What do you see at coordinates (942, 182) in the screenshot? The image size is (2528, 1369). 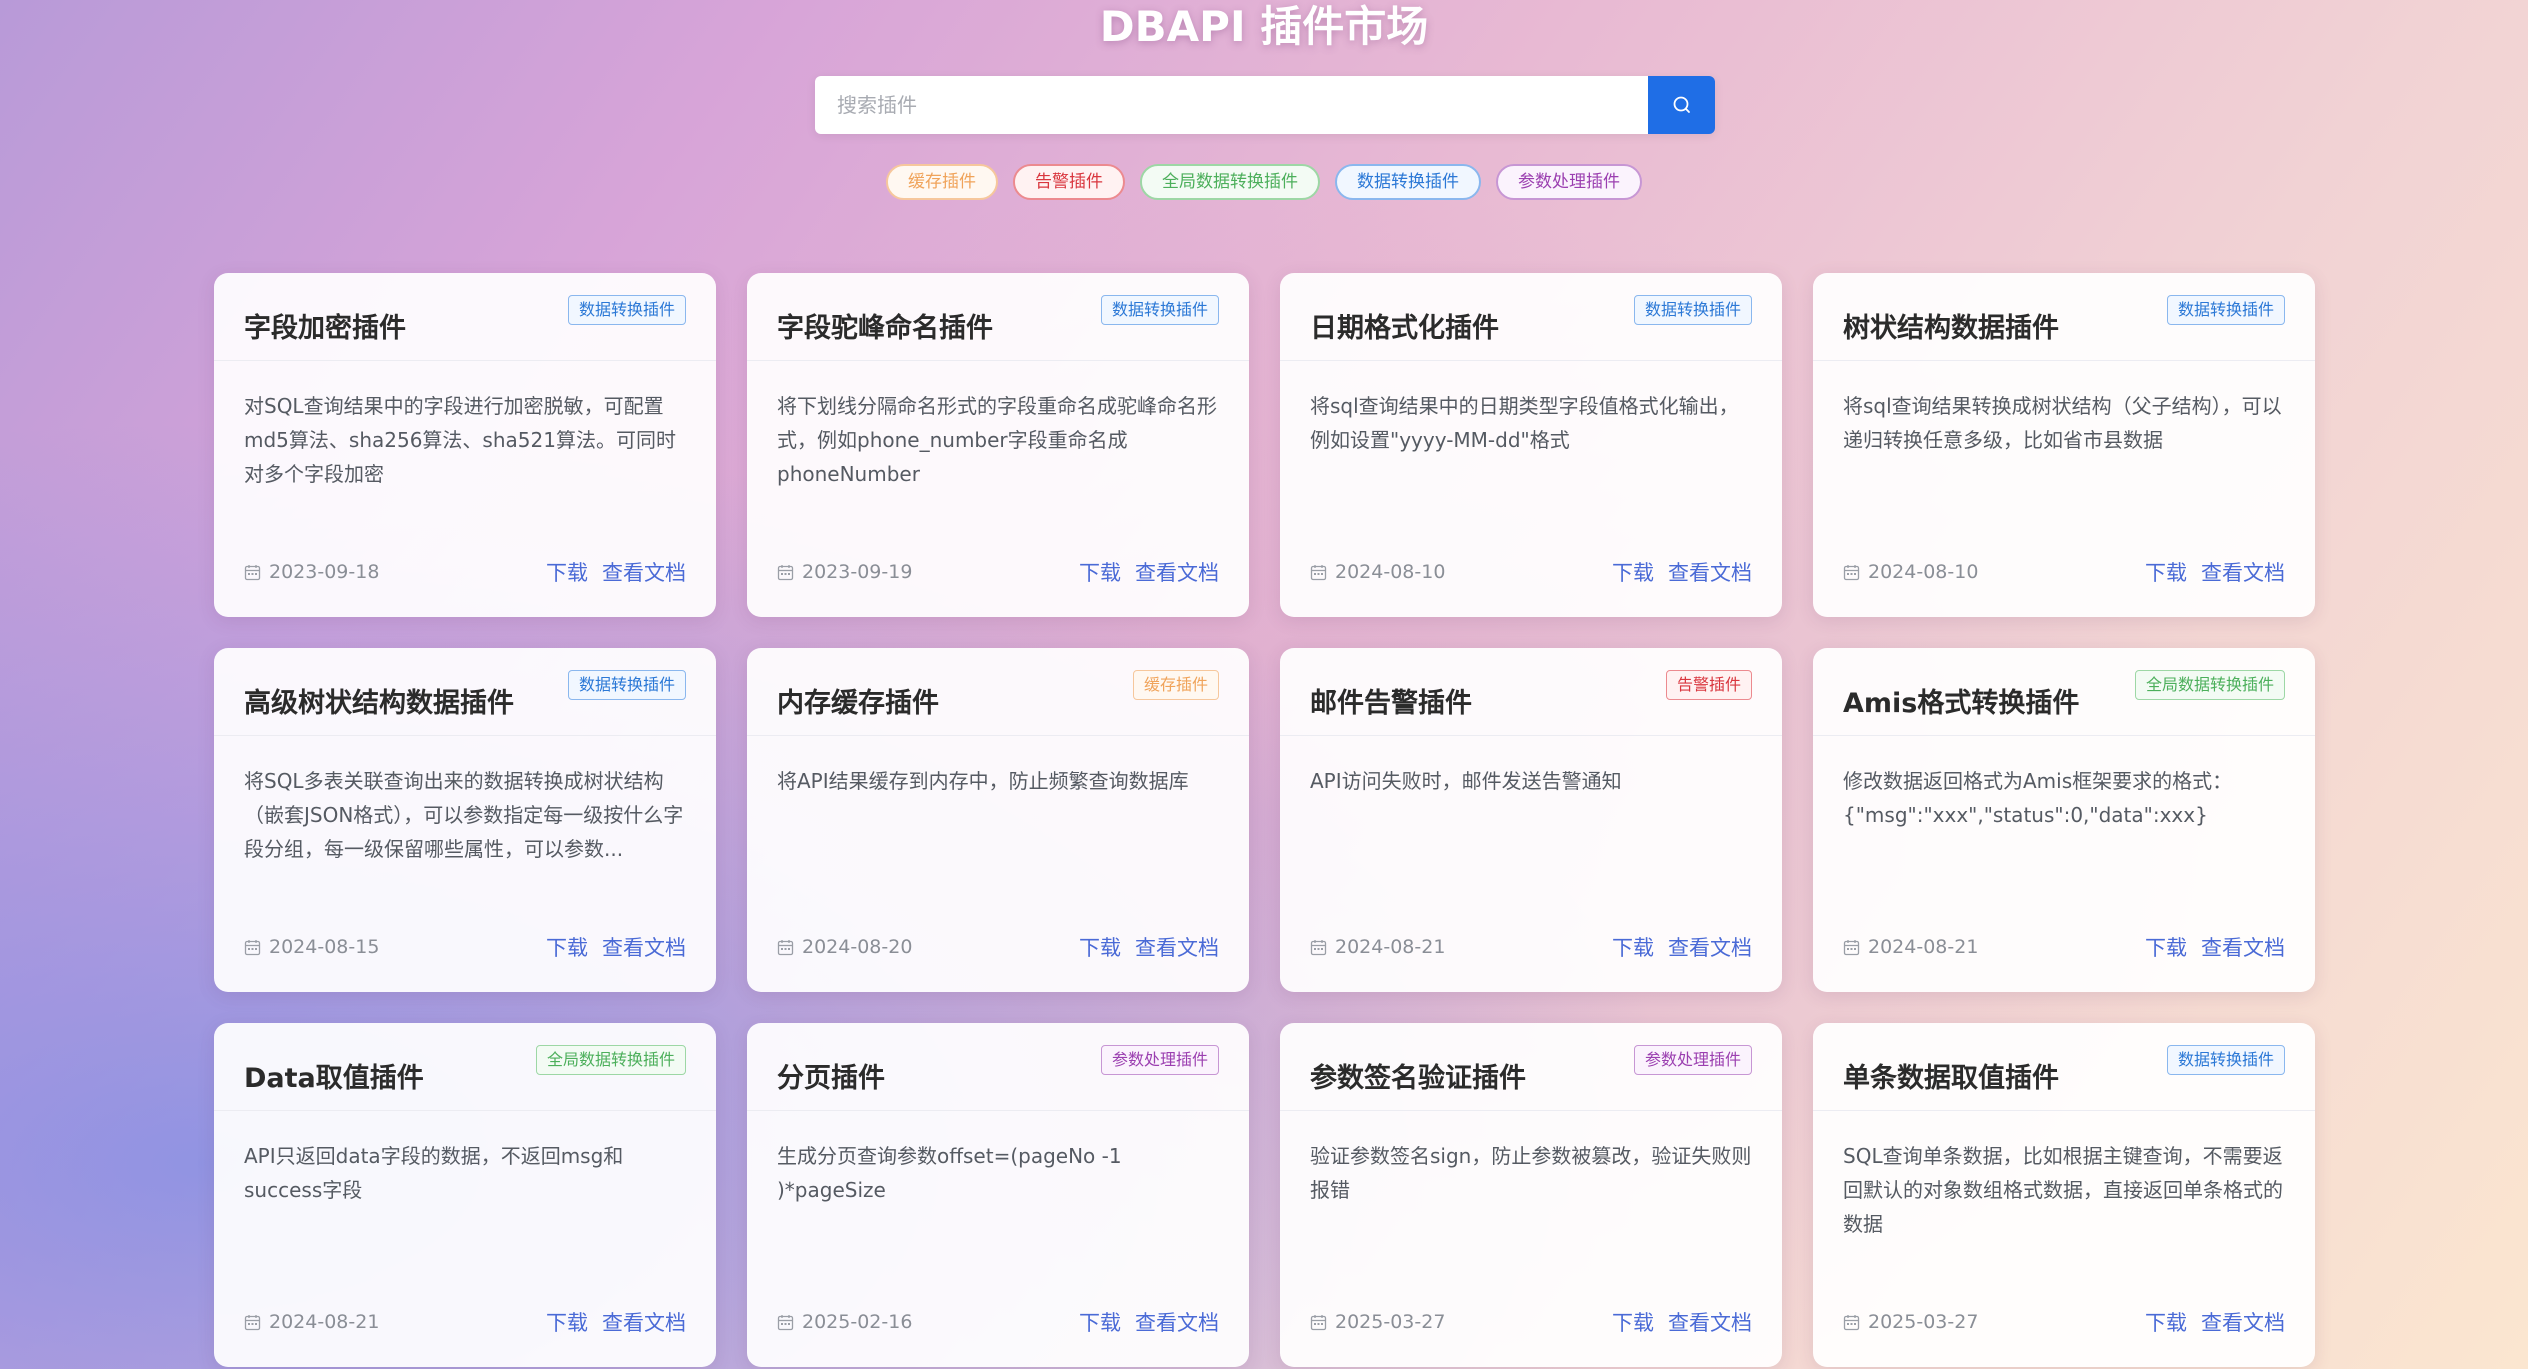 I see `filter-tag-cache: 缓存插件` at bounding box center [942, 182].